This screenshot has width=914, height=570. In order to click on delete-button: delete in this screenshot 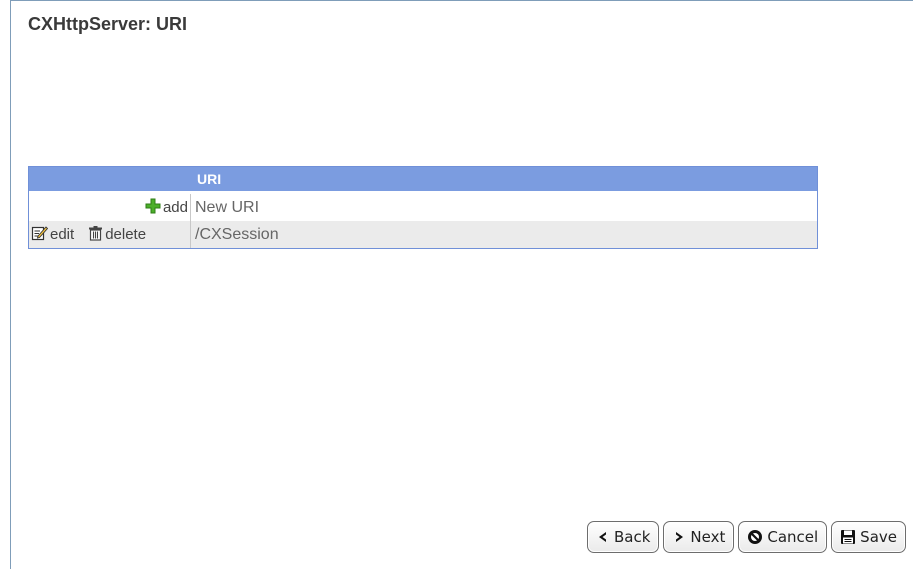, I will do `click(117, 235)`.